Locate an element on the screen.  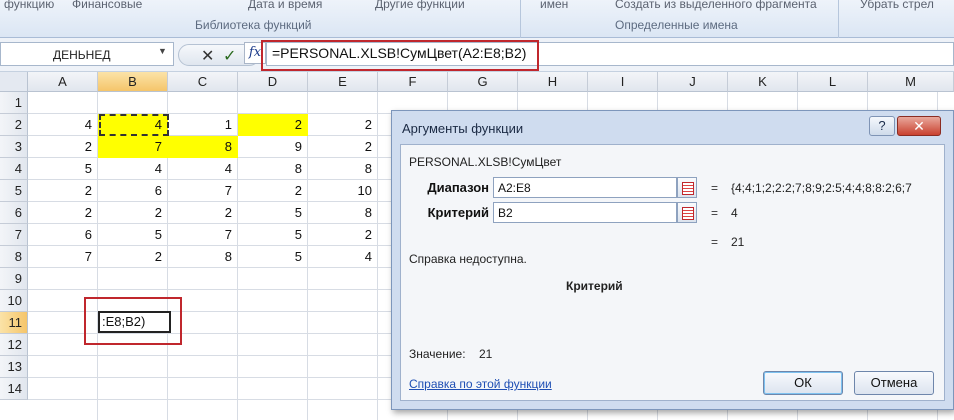
help-link: Справка по этой функции is located at coordinates (480, 384).